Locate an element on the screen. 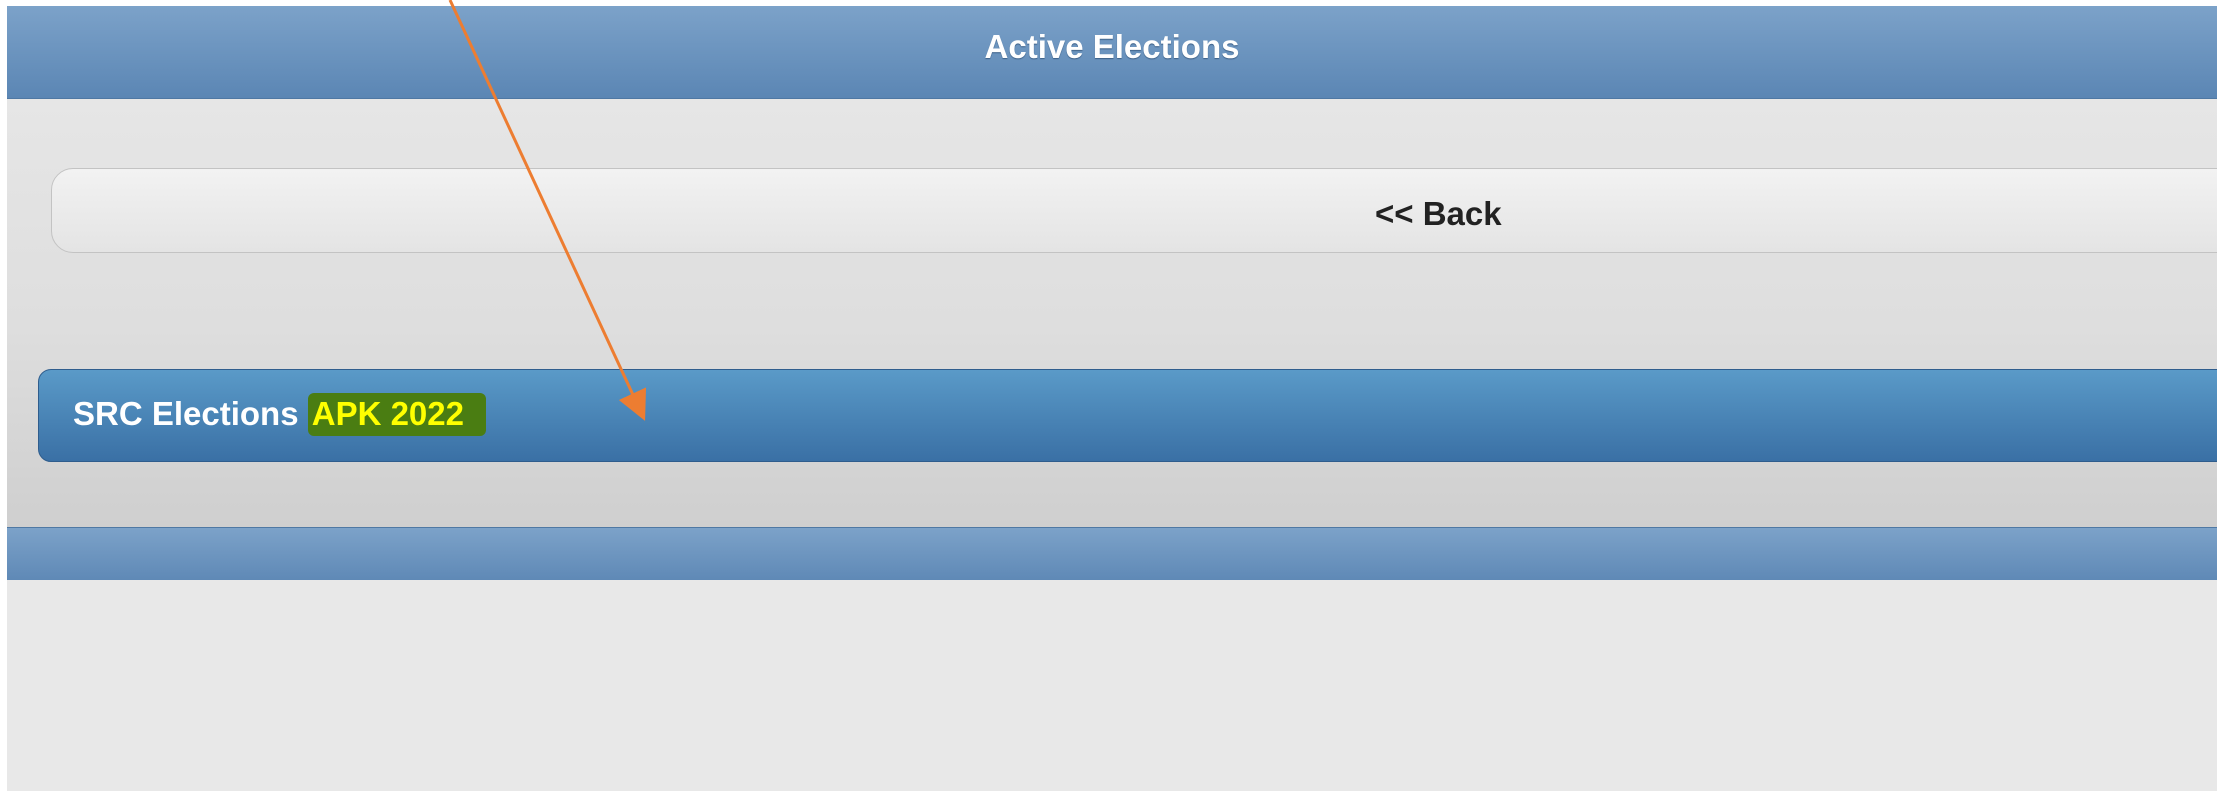 This screenshot has height=791, width=2227. page-title: Active Elections is located at coordinates (1112, 46).